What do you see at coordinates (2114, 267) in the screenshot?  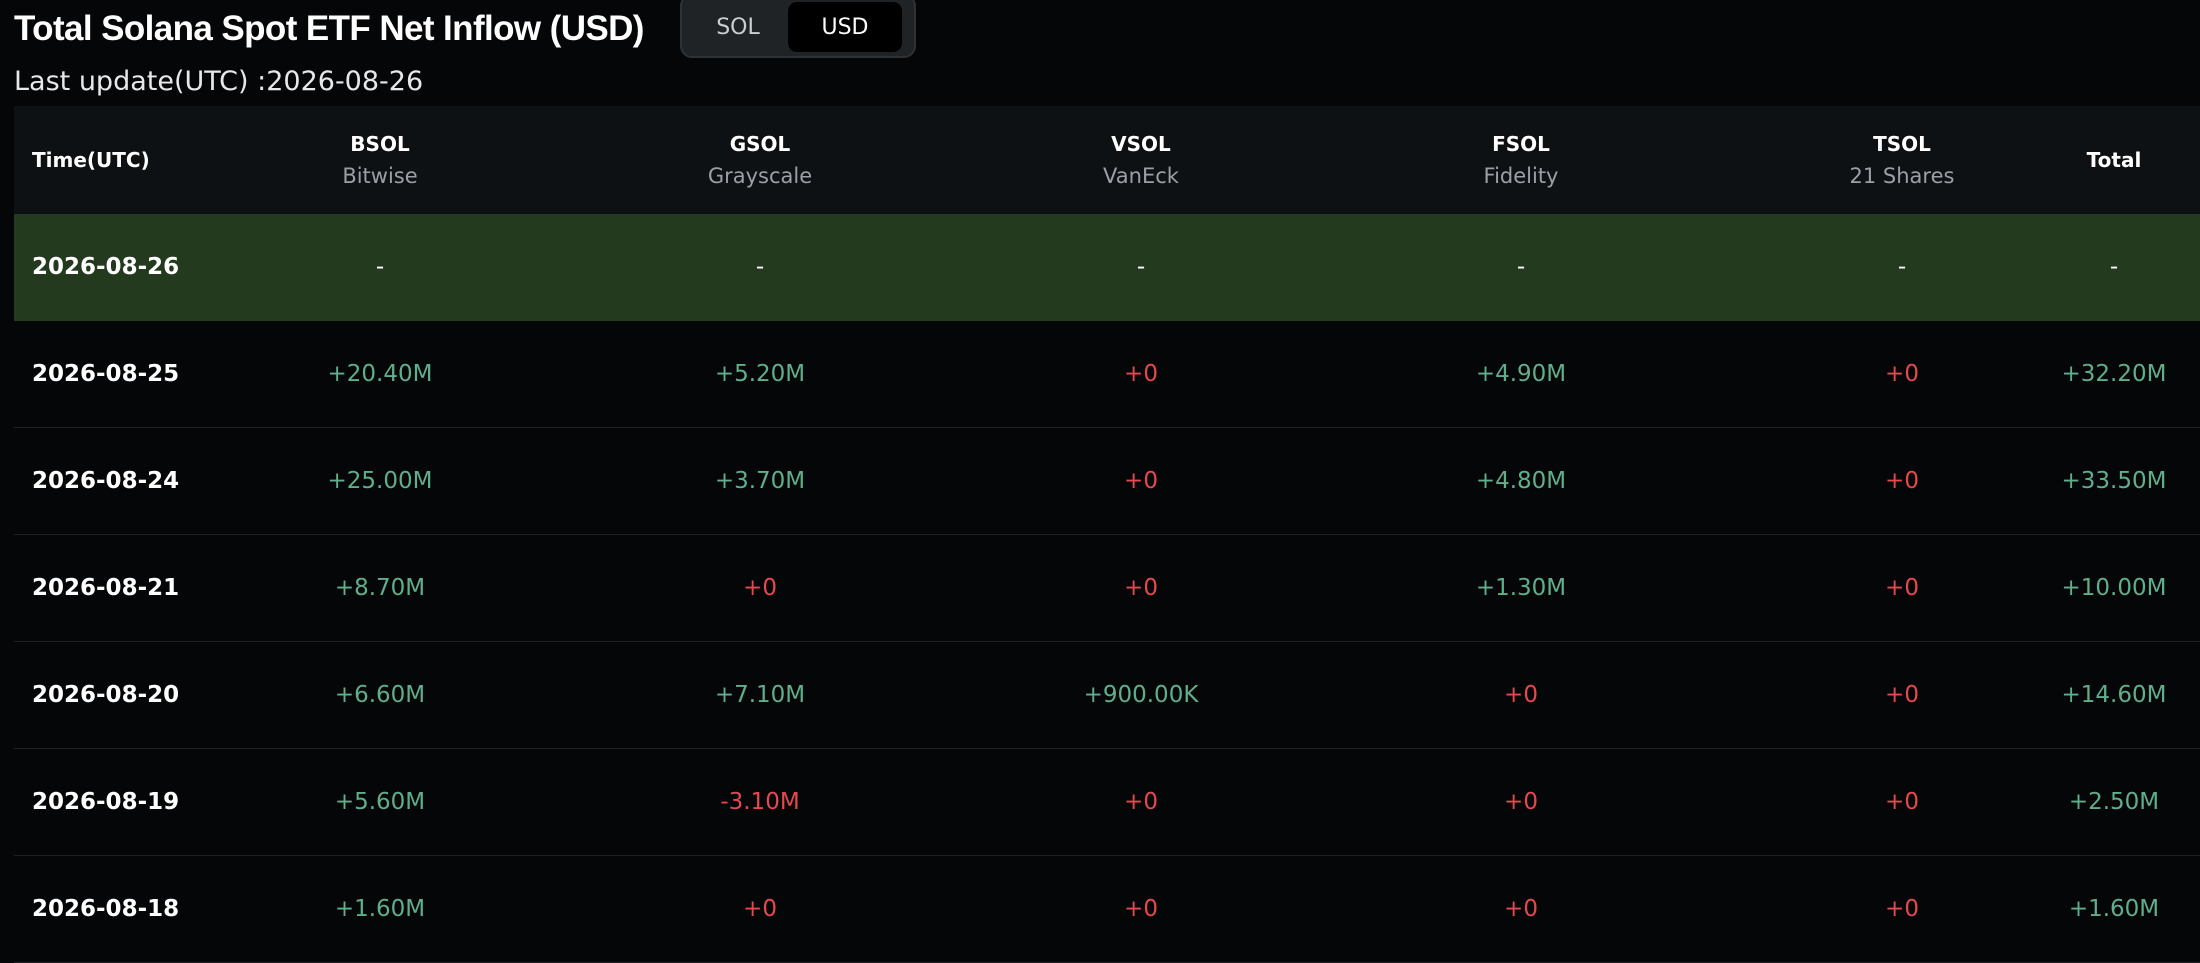 I see `total-value-cell: -` at bounding box center [2114, 267].